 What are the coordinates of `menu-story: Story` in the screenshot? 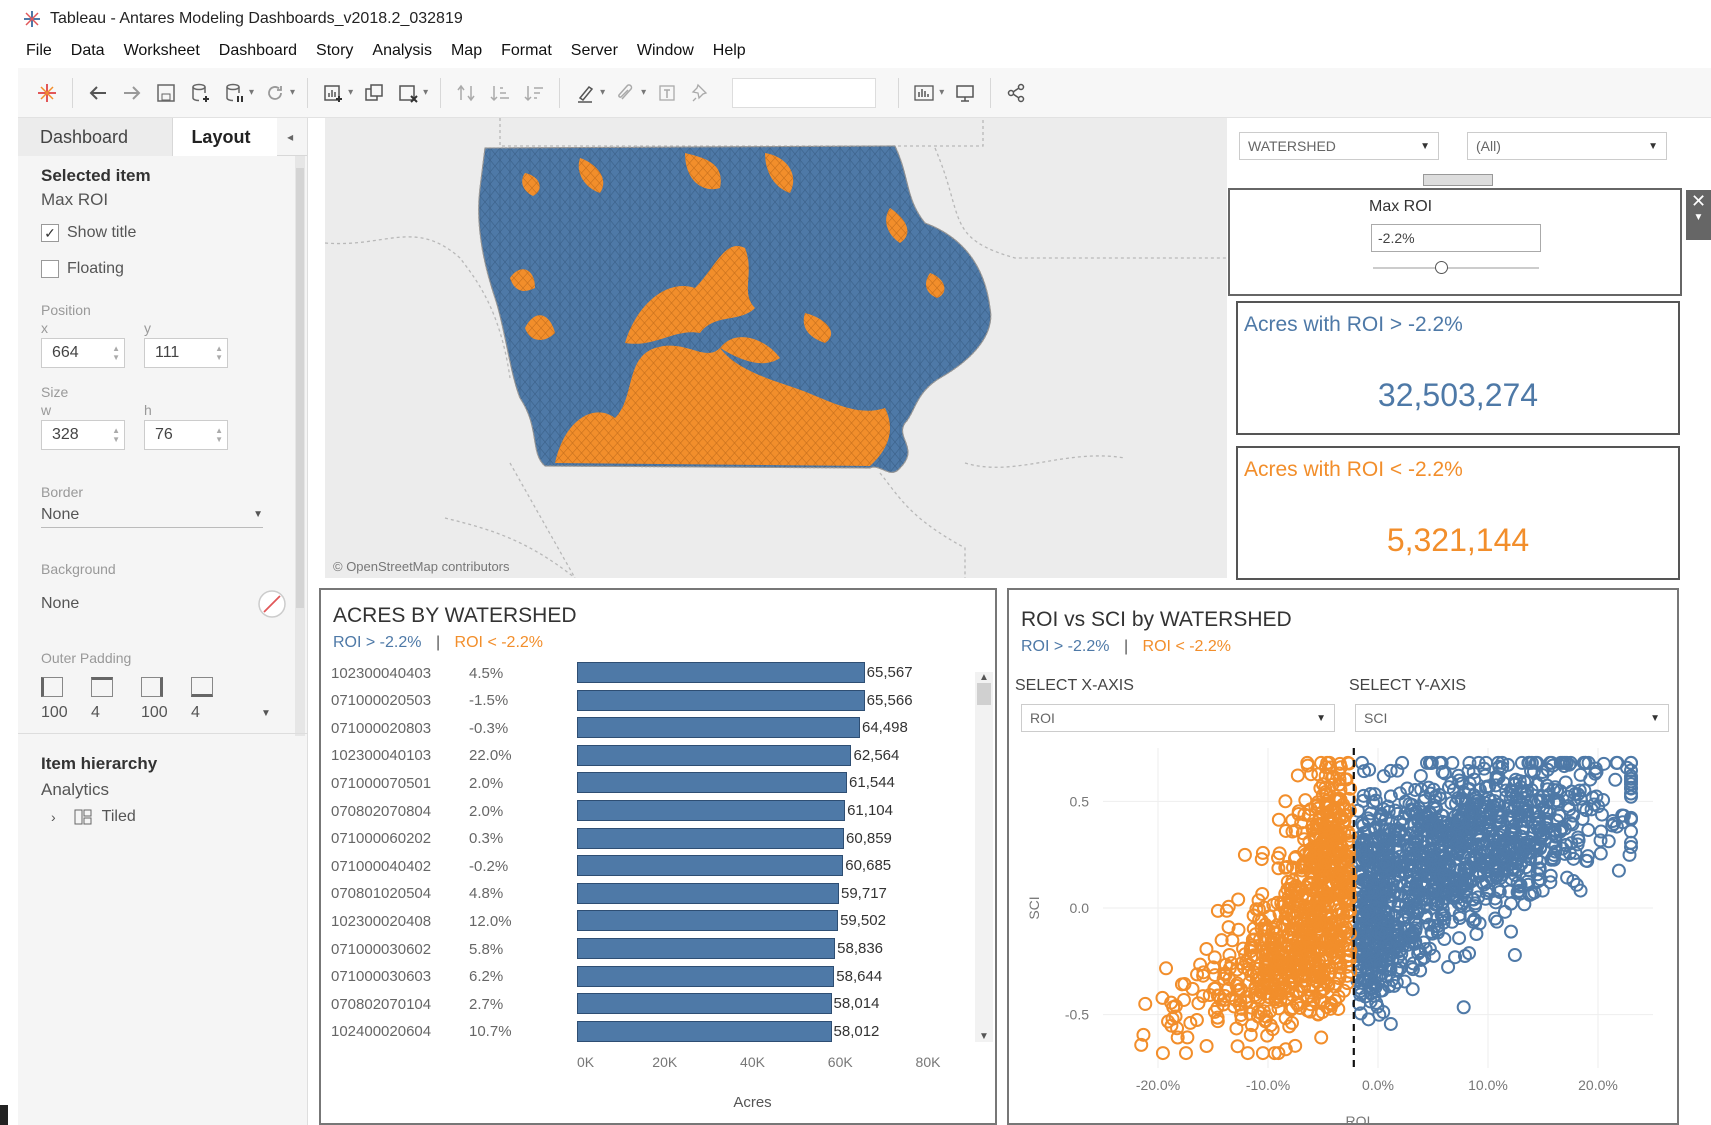 It's located at (334, 51).